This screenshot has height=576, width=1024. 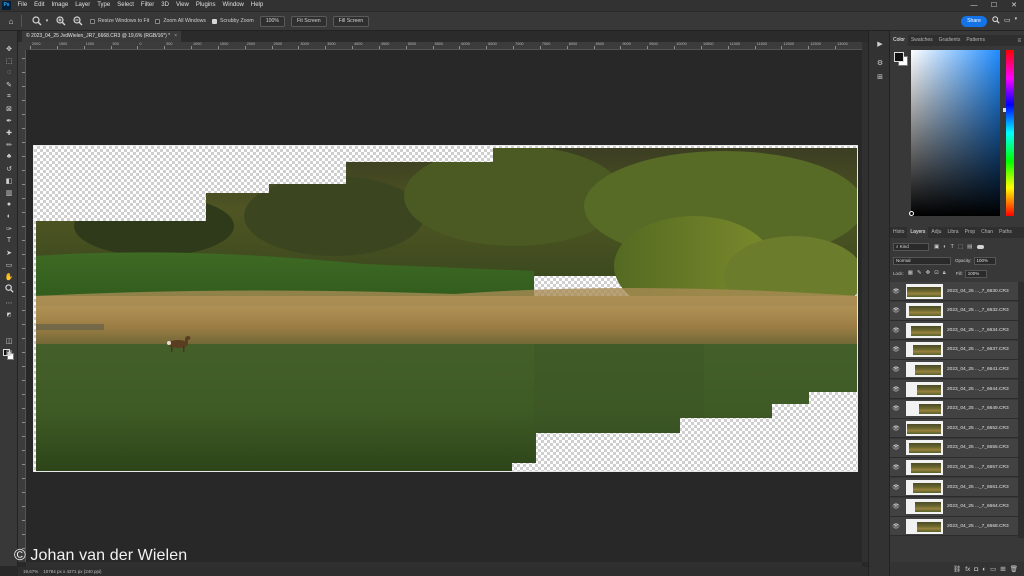 I want to click on fill-input: 100%, so click(x=975, y=273).